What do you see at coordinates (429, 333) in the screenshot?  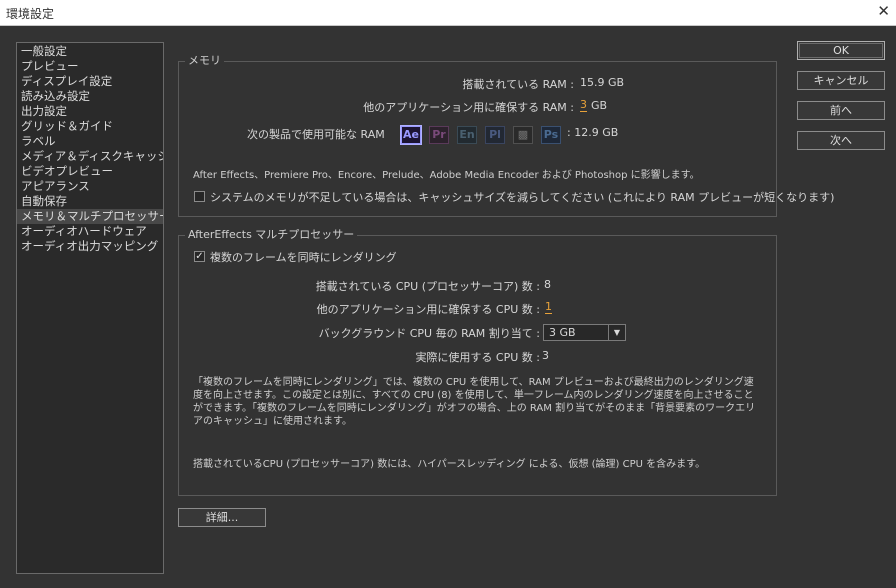 I see `bg-ram-label: バックグラウンド CPU 毎の RAM 割り当て :` at bounding box center [429, 333].